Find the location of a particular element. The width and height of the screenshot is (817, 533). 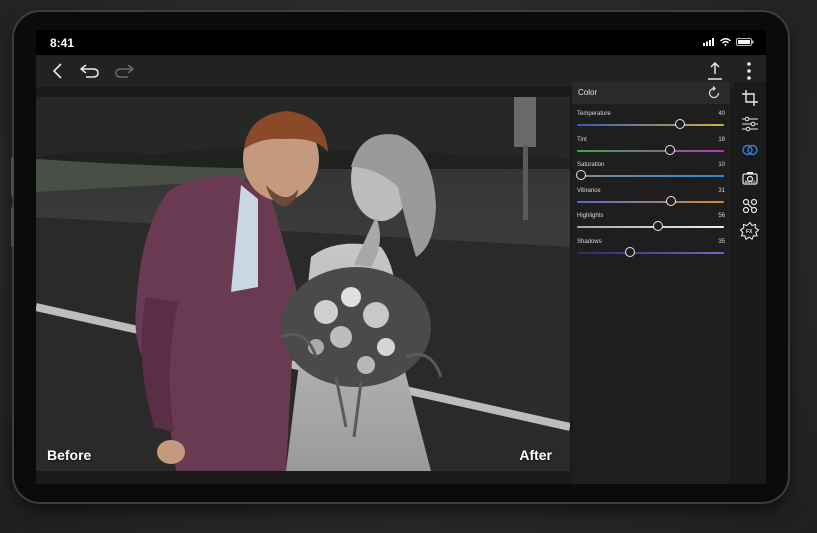

adjust-icon is located at coordinates (750, 124).